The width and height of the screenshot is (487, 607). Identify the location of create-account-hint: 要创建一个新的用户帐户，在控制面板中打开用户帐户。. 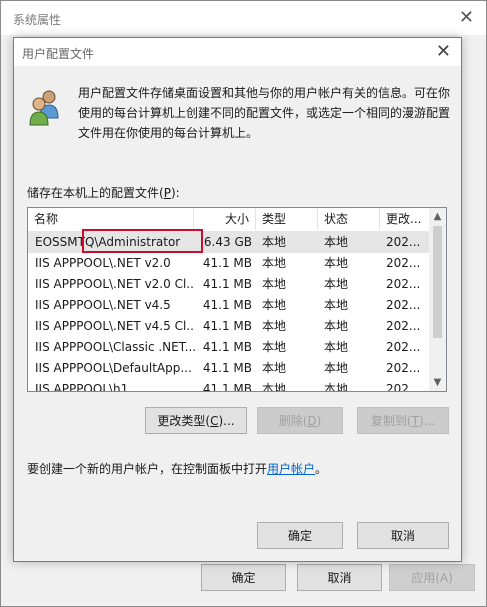
(177, 469).